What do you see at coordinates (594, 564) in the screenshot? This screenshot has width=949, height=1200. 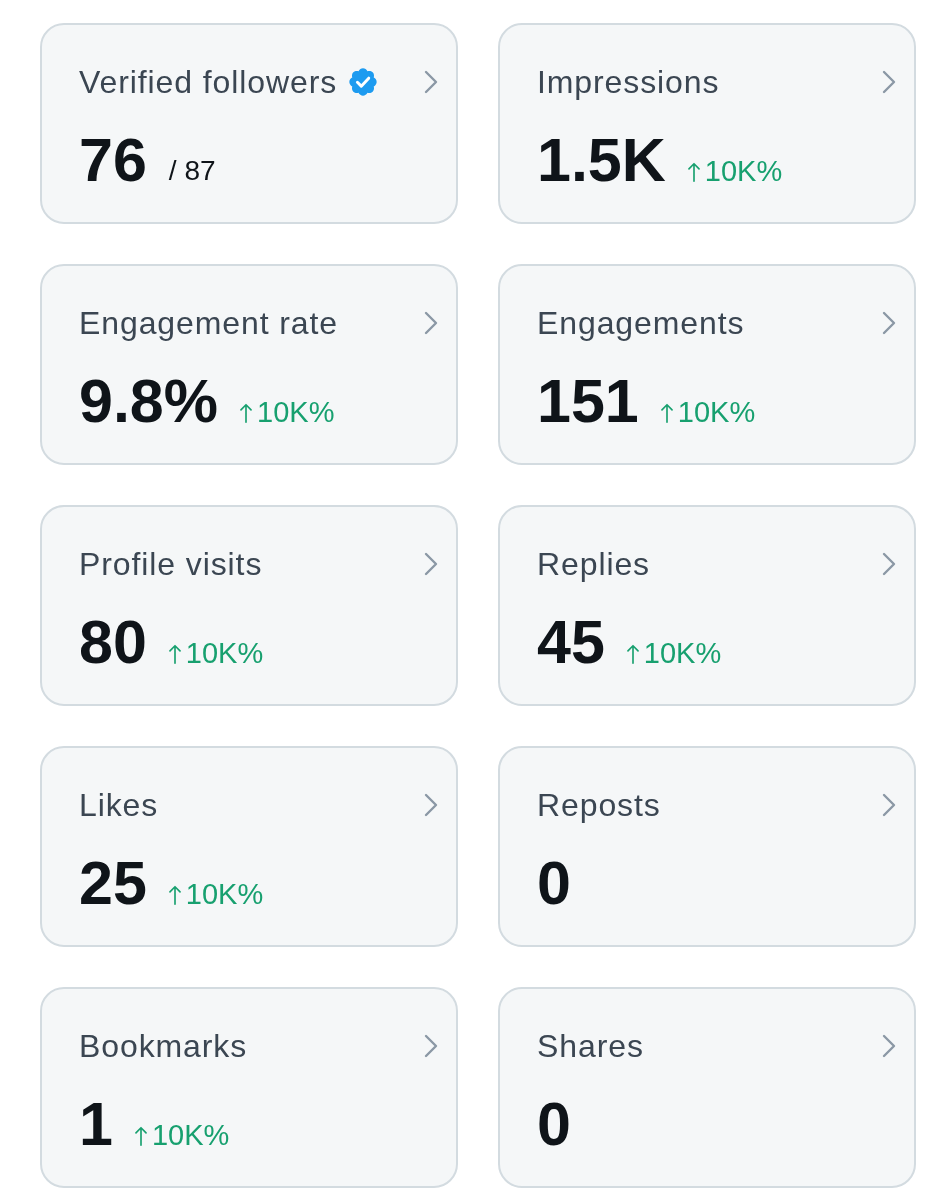 I see `stat-title: Replies` at bounding box center [594, 564].